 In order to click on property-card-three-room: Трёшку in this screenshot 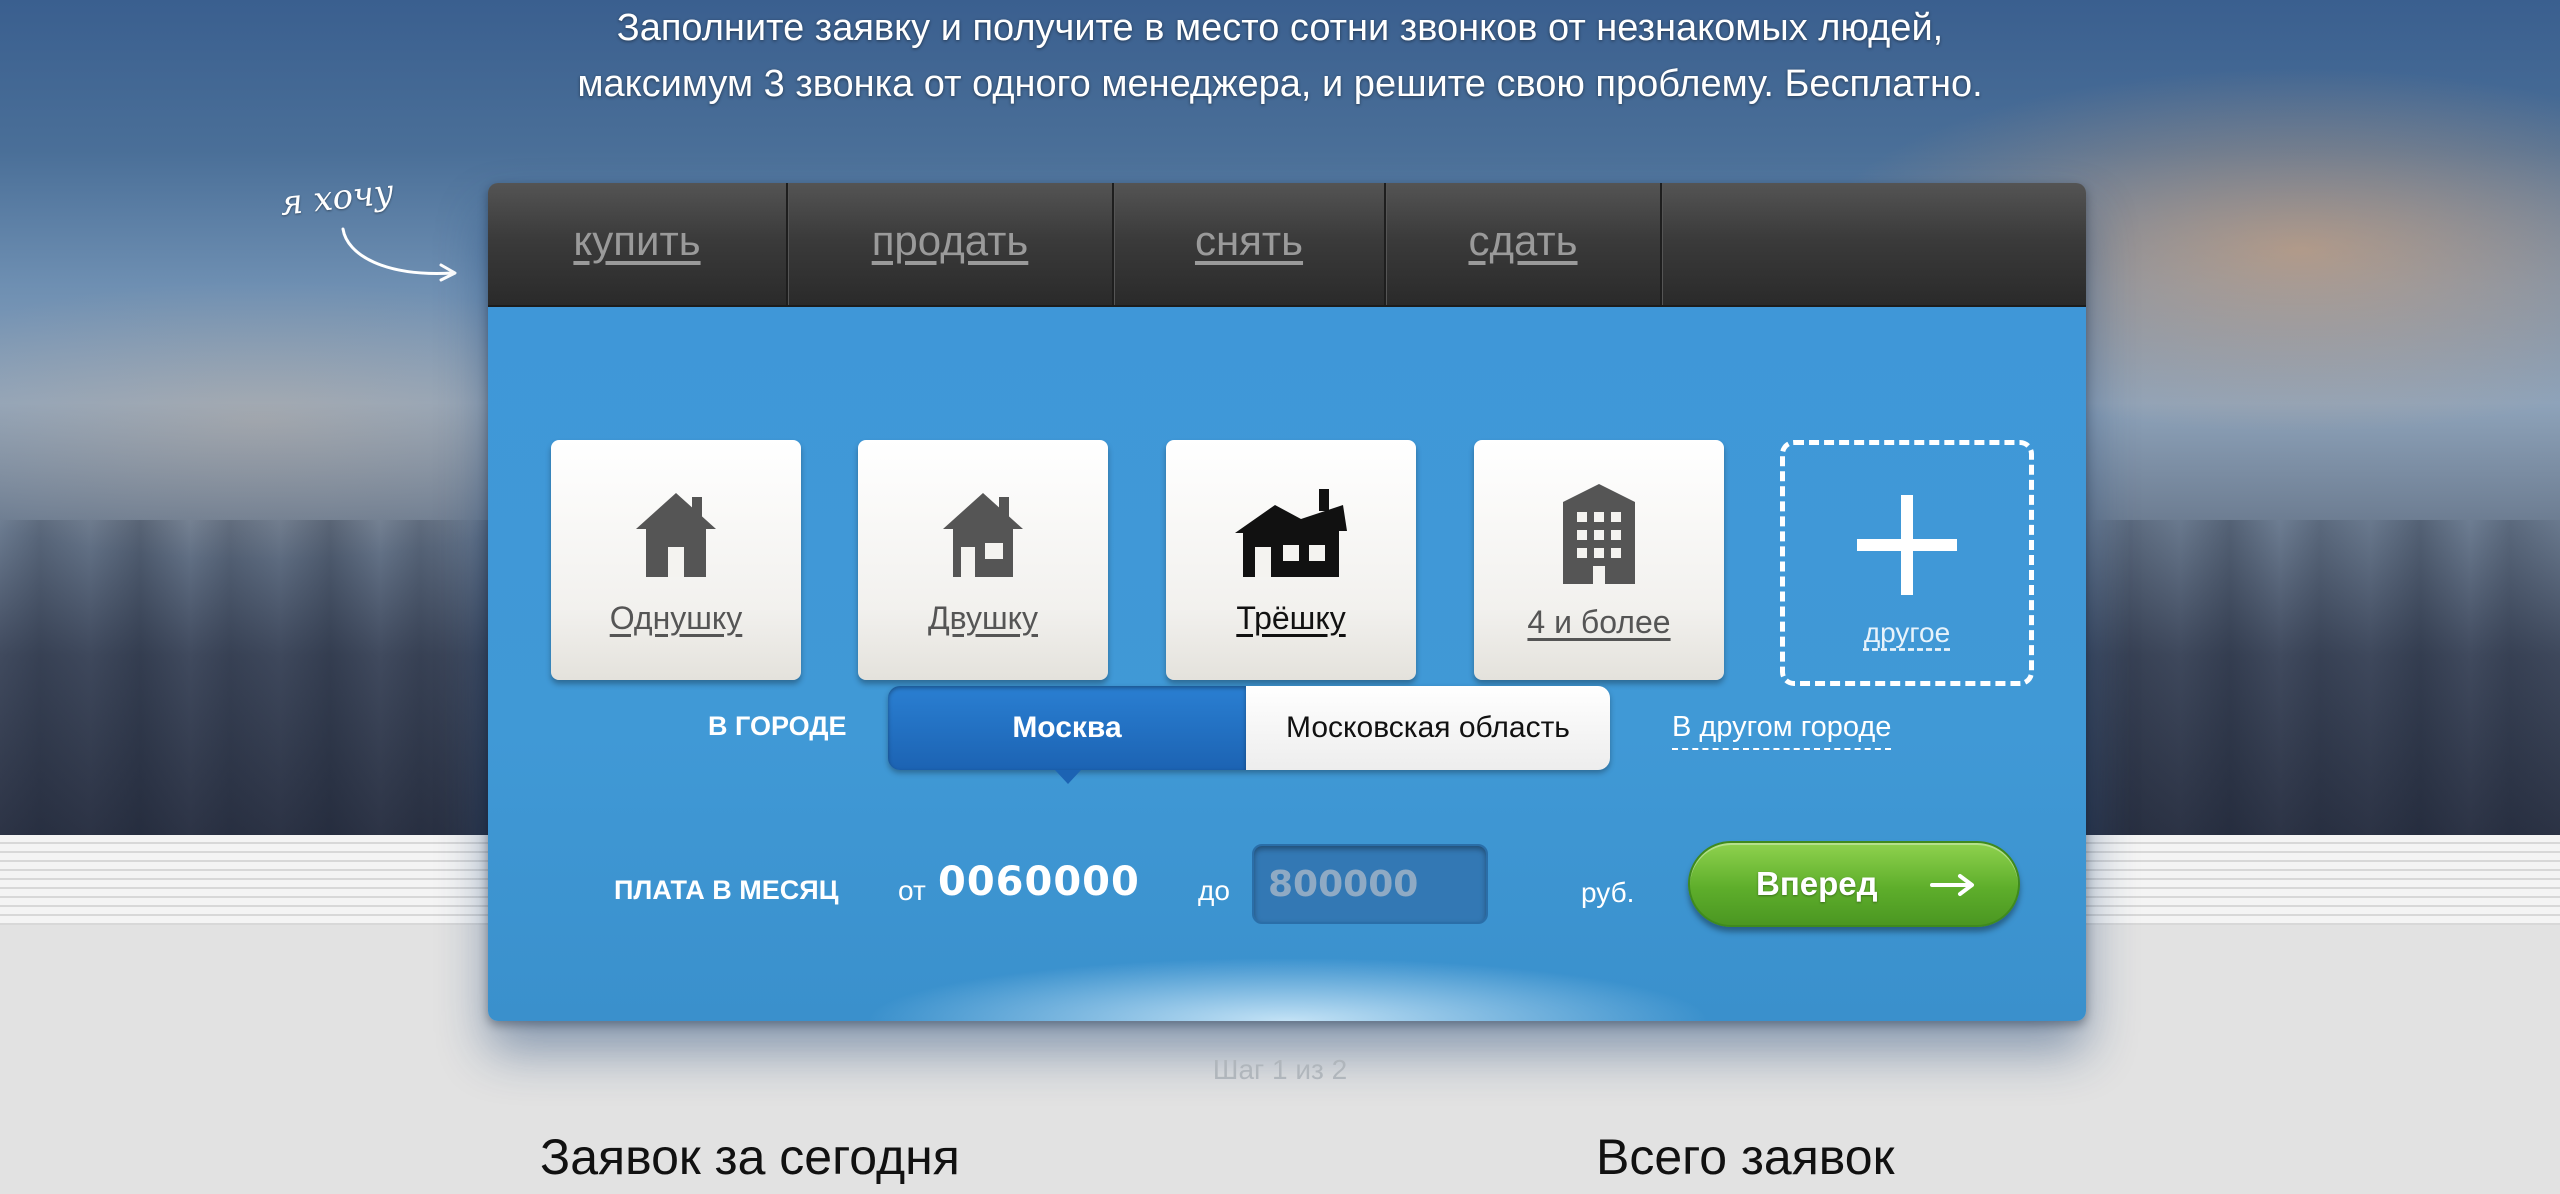, I will do `click(1291, 560)`.